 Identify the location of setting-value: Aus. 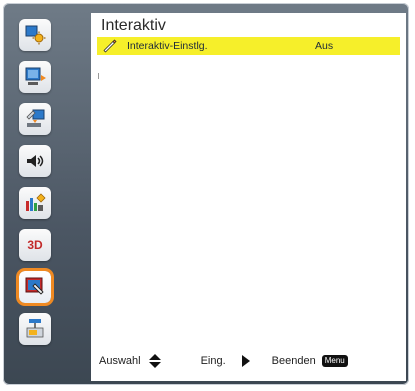
(324, 46).